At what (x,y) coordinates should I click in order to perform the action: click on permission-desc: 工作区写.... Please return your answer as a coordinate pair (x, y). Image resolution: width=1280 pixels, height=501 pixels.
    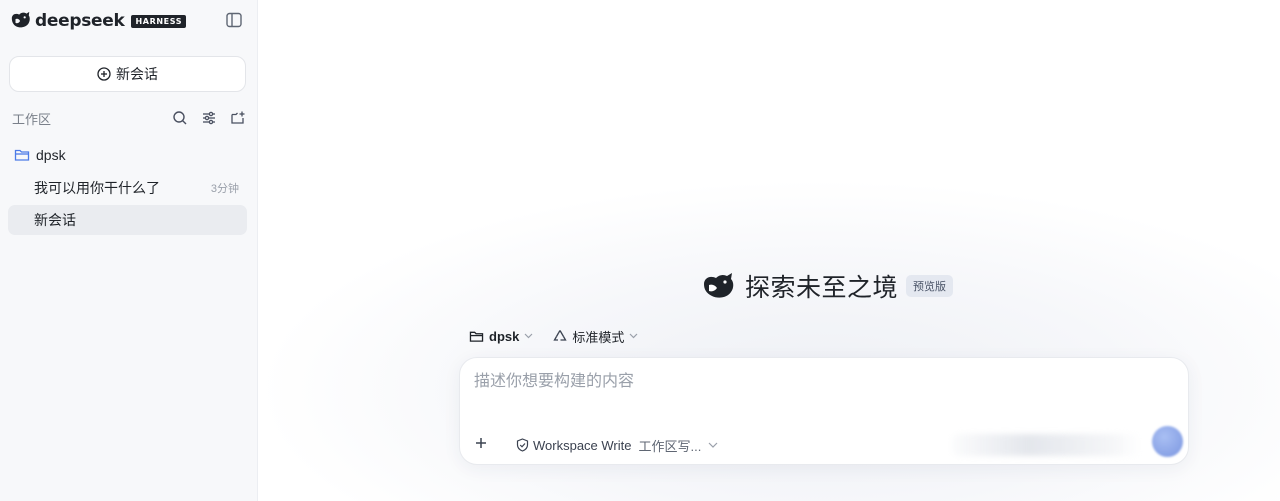
    Looking at the image, I should click on (670, 446).